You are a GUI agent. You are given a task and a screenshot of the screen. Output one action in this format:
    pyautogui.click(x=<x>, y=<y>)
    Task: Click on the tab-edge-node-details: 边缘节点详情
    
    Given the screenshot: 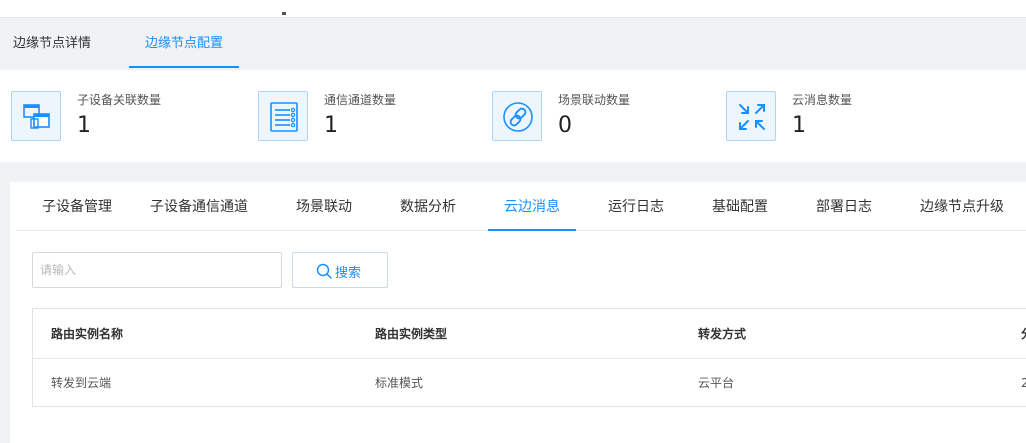 What is the action you would take?
    pyautogui.click(x=52, y=44)
    